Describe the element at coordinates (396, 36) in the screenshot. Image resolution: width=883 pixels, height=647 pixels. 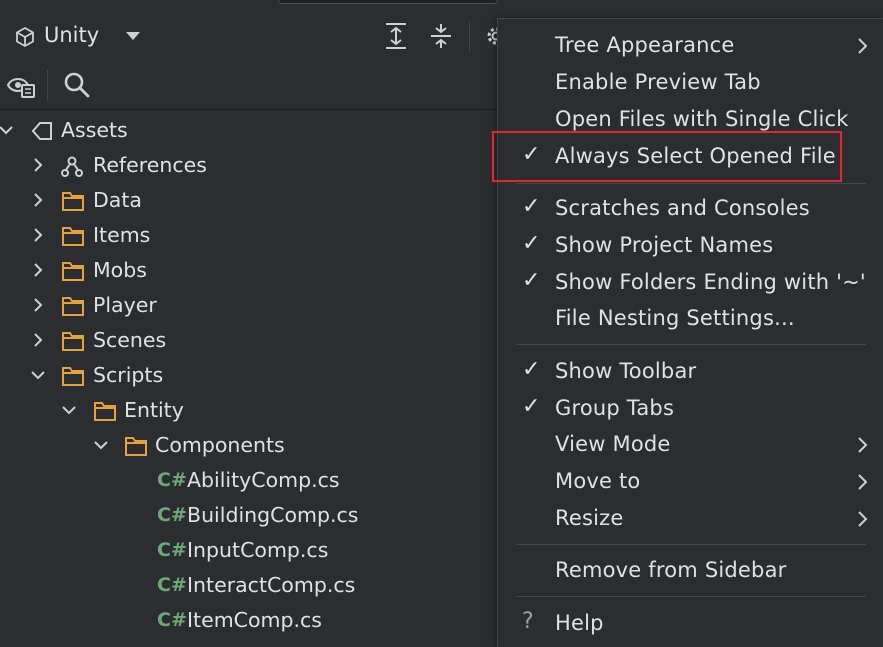
I see `expand-all-icon` at that location.